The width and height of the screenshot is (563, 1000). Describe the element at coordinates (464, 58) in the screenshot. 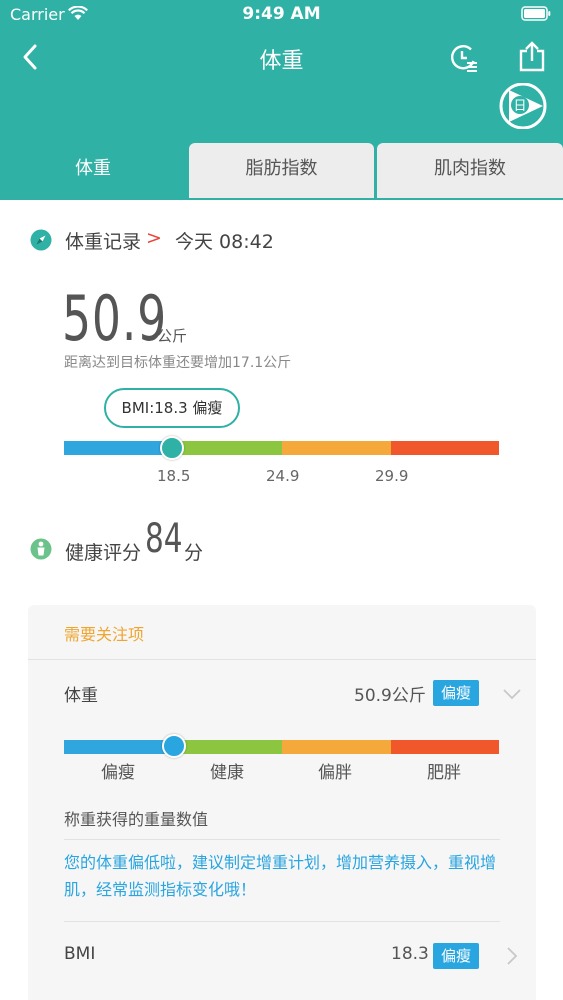

I see `history-icon` at that location.